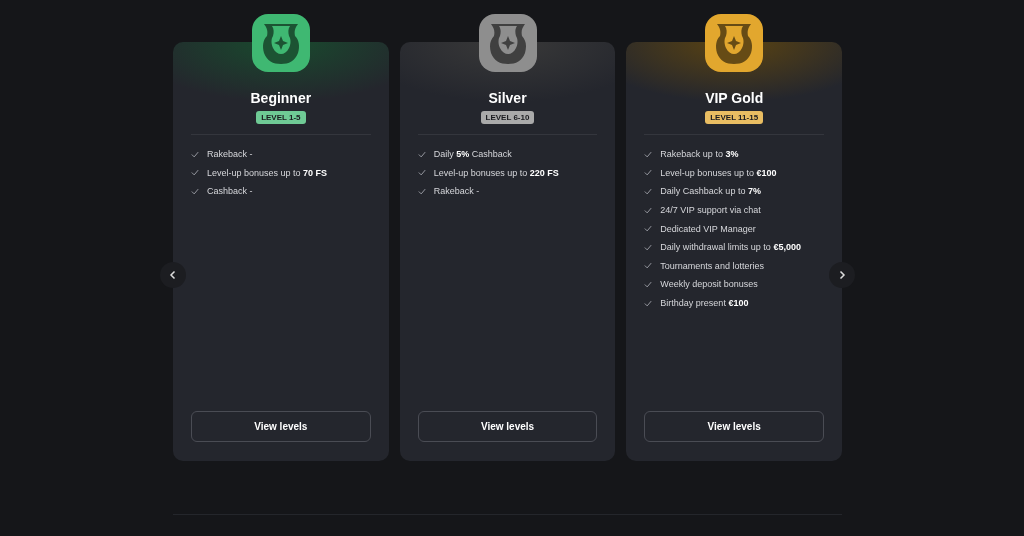 The height and width of the screenshot is (536, 1024). I want to click on level-badge: LEVEL 6-10, so click(507, 117).